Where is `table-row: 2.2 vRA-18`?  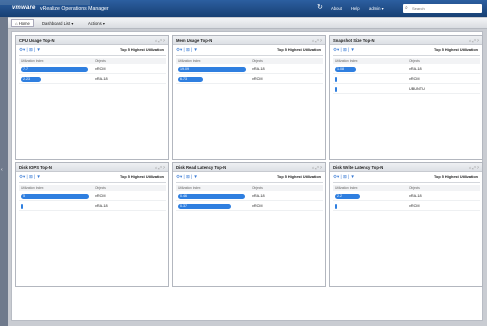
table-row: 2.2 vRA-18 is located at coordinates (406, 196).